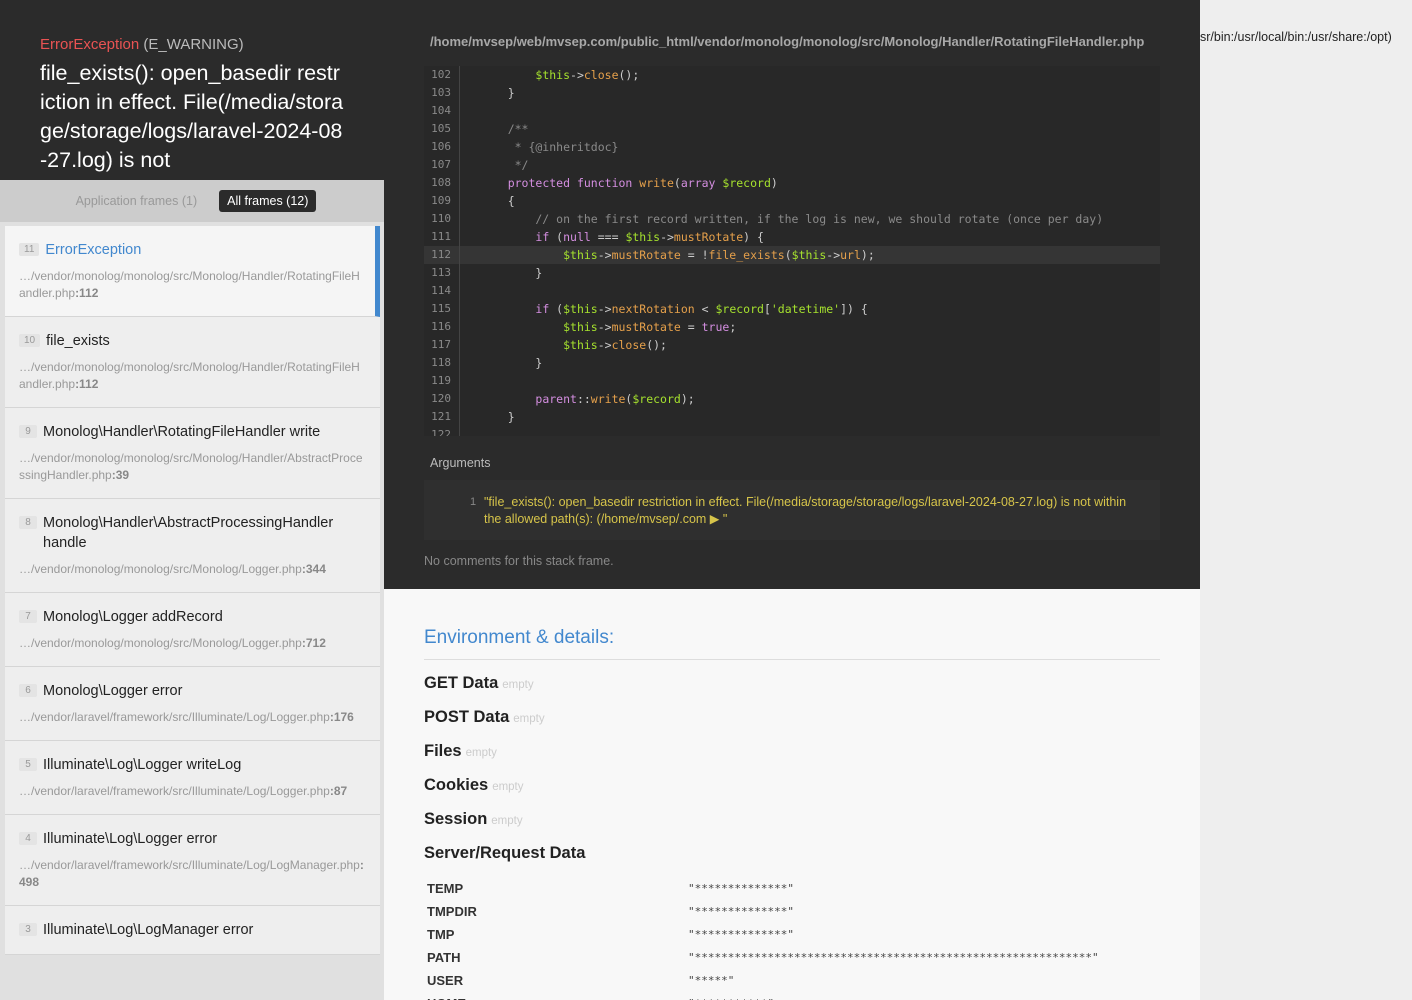 The width and height of the screenshot is (1412, 1000). Describe the element at coordinates (87, 293) in the screenshot. I see `frame-line-number: :112` at that location.